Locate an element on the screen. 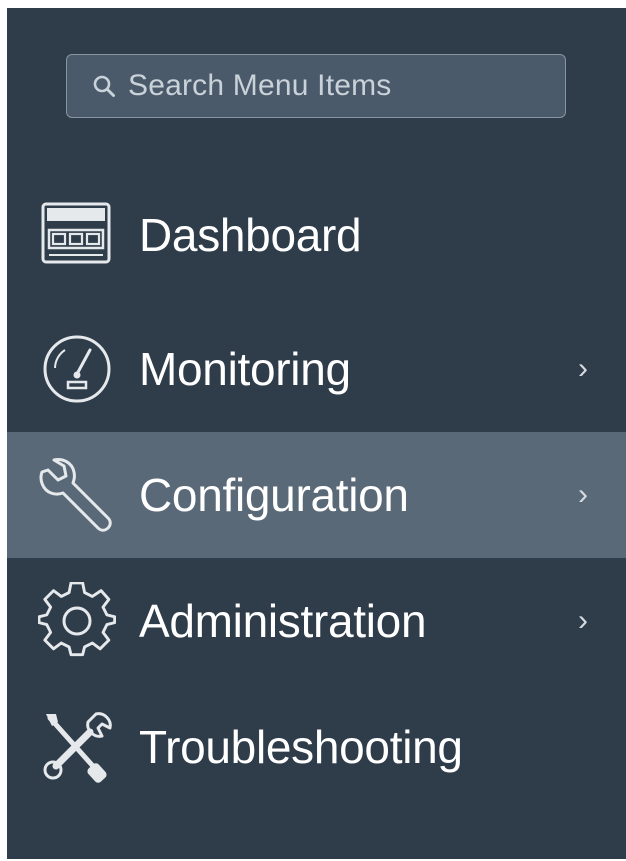 The image size is (626, 861). wrench-icon is located at coordinates (77, 495).